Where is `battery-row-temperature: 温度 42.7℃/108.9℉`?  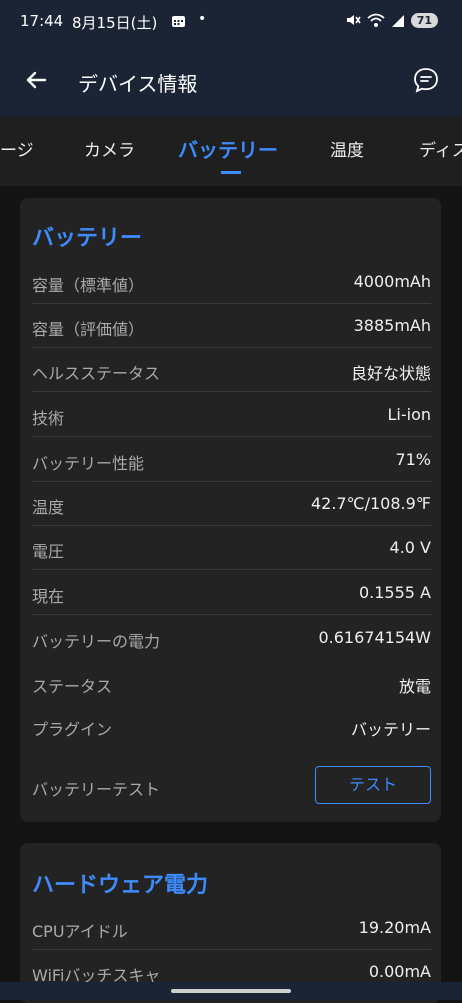 battery-row-temperature: 温度 42.7℃/108.9℉ is located at coordinates (231, 504).